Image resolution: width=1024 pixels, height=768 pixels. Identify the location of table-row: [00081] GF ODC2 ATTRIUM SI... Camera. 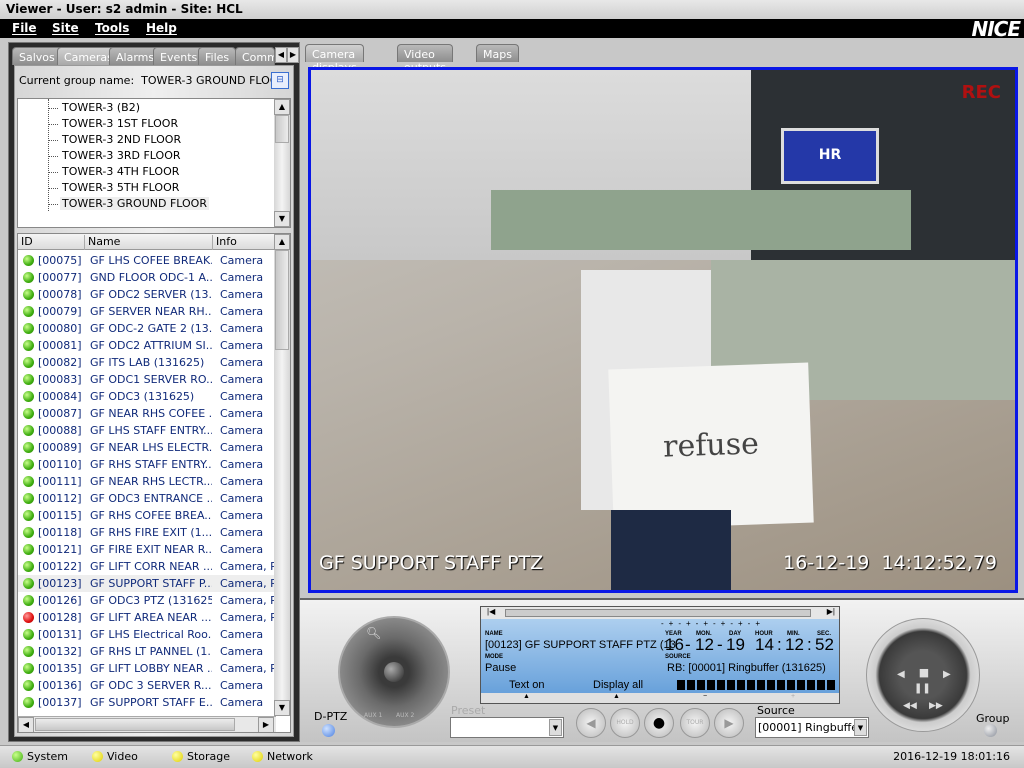
(147, 345).